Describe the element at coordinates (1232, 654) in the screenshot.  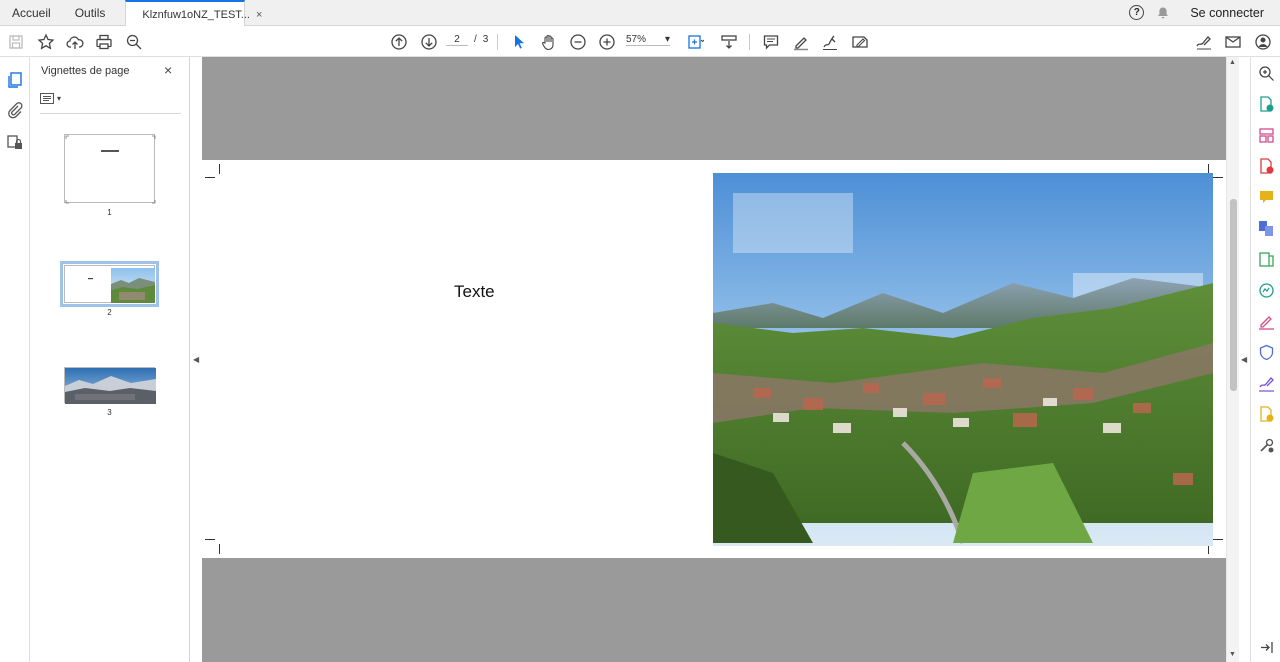
I see `scroll-down-icon: ▼` at that location.